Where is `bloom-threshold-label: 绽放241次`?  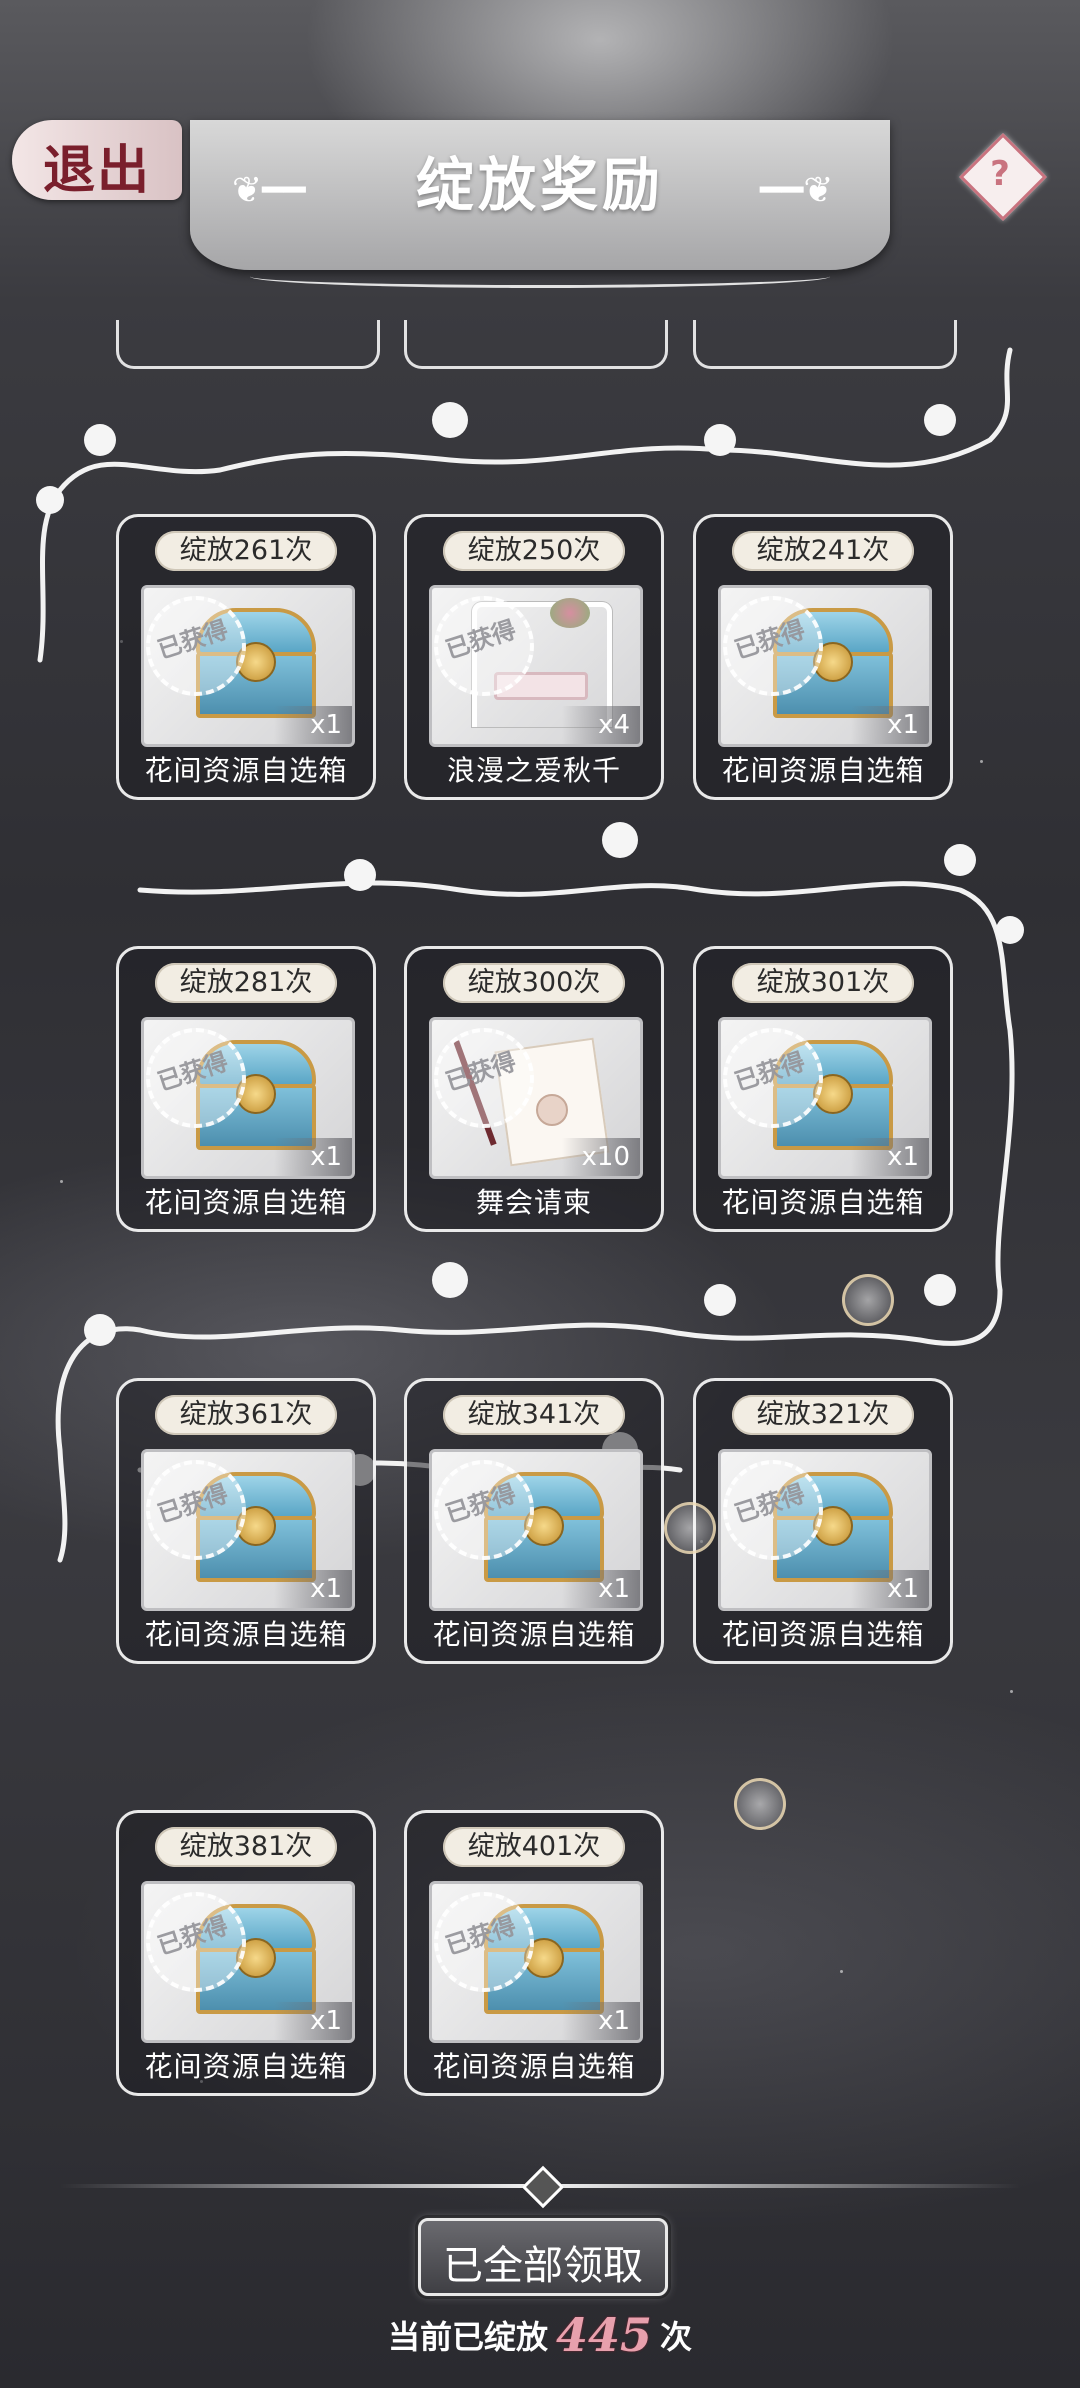 bloom-threshold-label: 绽放241次 is located at coordinates (823, 551).